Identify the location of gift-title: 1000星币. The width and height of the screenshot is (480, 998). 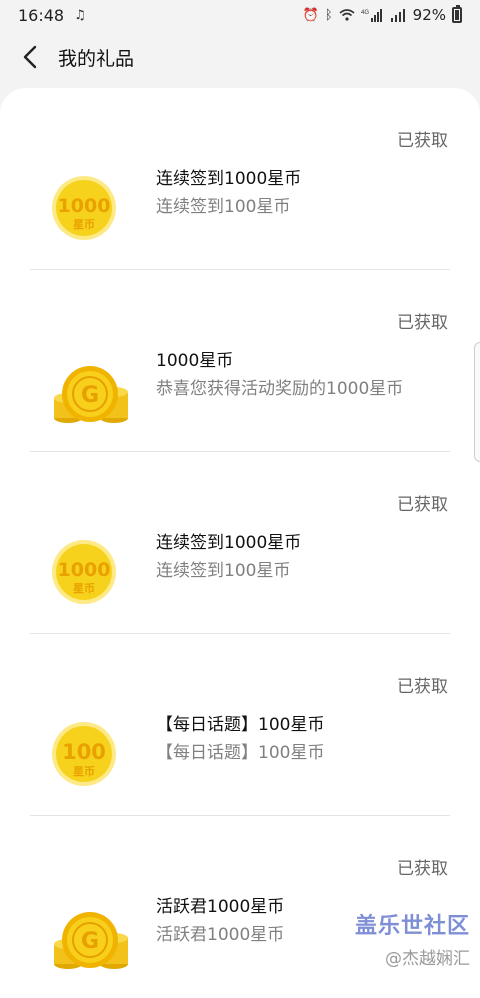
(195, 361).